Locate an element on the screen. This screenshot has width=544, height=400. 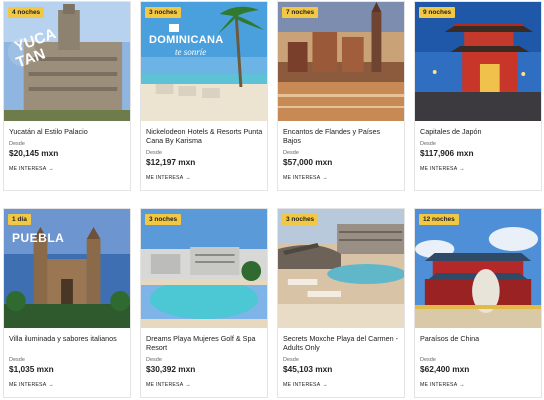
package-price: $117,906 mxn is located at coordinates (447, 153).